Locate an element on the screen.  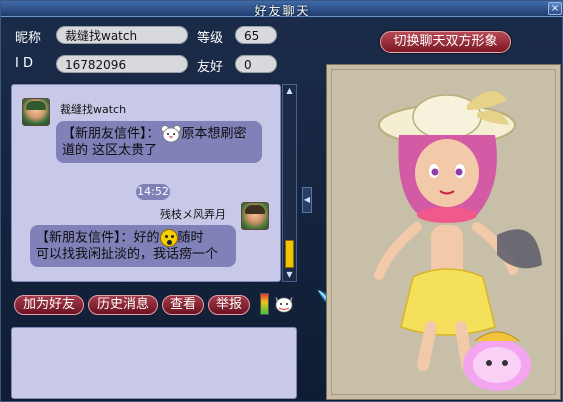
report-button: 举报 is located at coordinates (229, 305).